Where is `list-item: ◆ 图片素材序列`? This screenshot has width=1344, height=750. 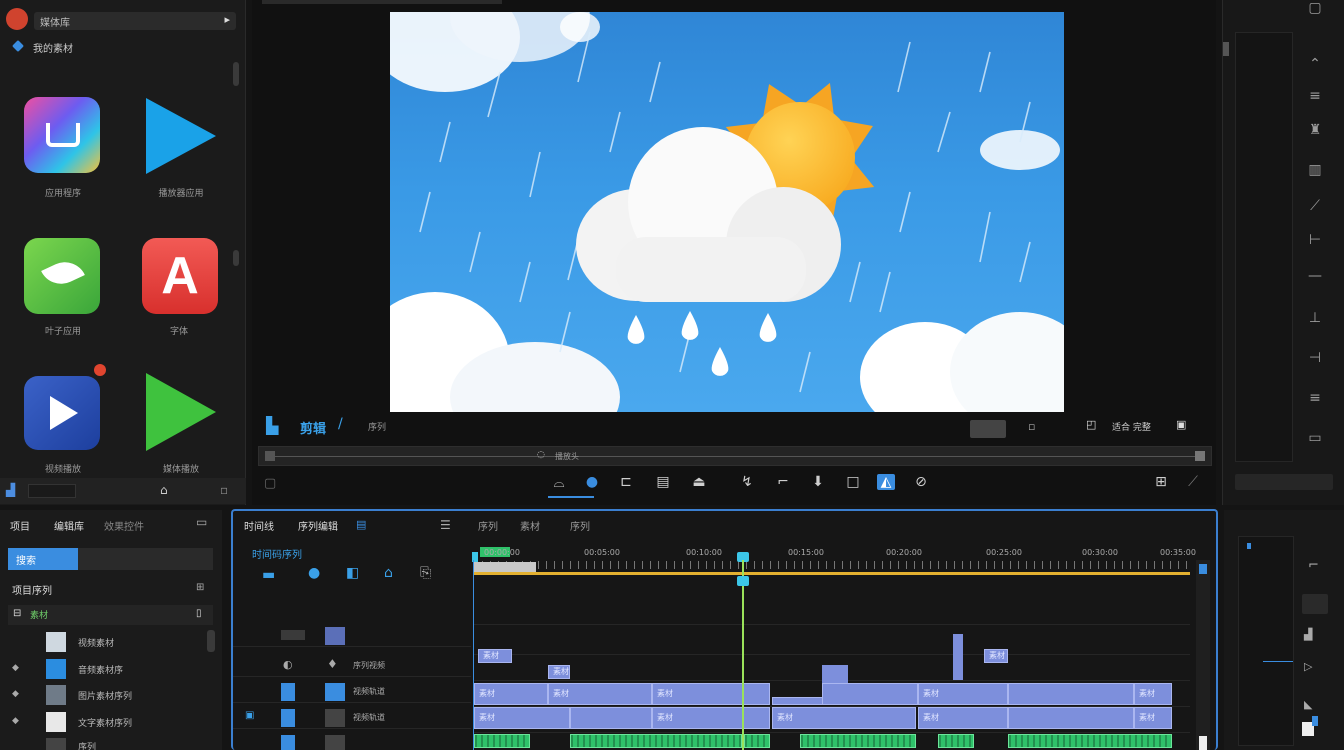 list-item: ◆ 图片素材序列 is located at coordinates (110, 695).